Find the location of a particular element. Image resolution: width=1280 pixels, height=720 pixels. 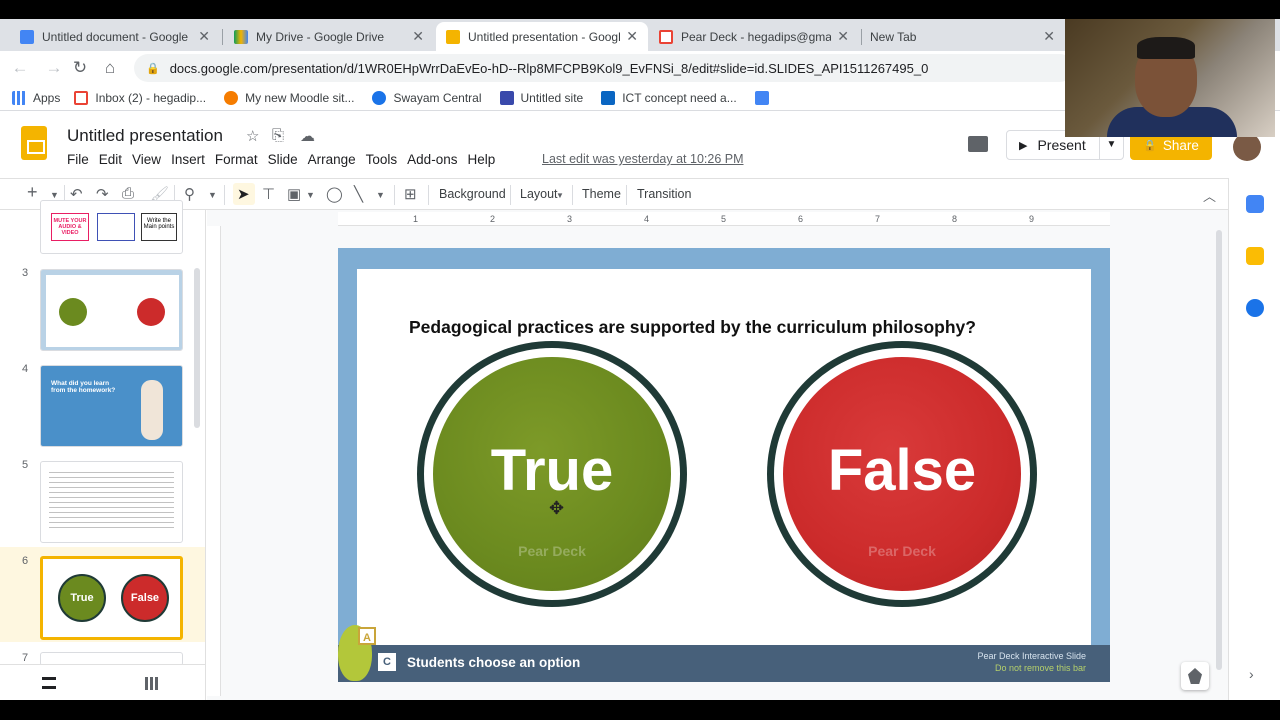

bookmark-doc is located at coordinates (765, 97).